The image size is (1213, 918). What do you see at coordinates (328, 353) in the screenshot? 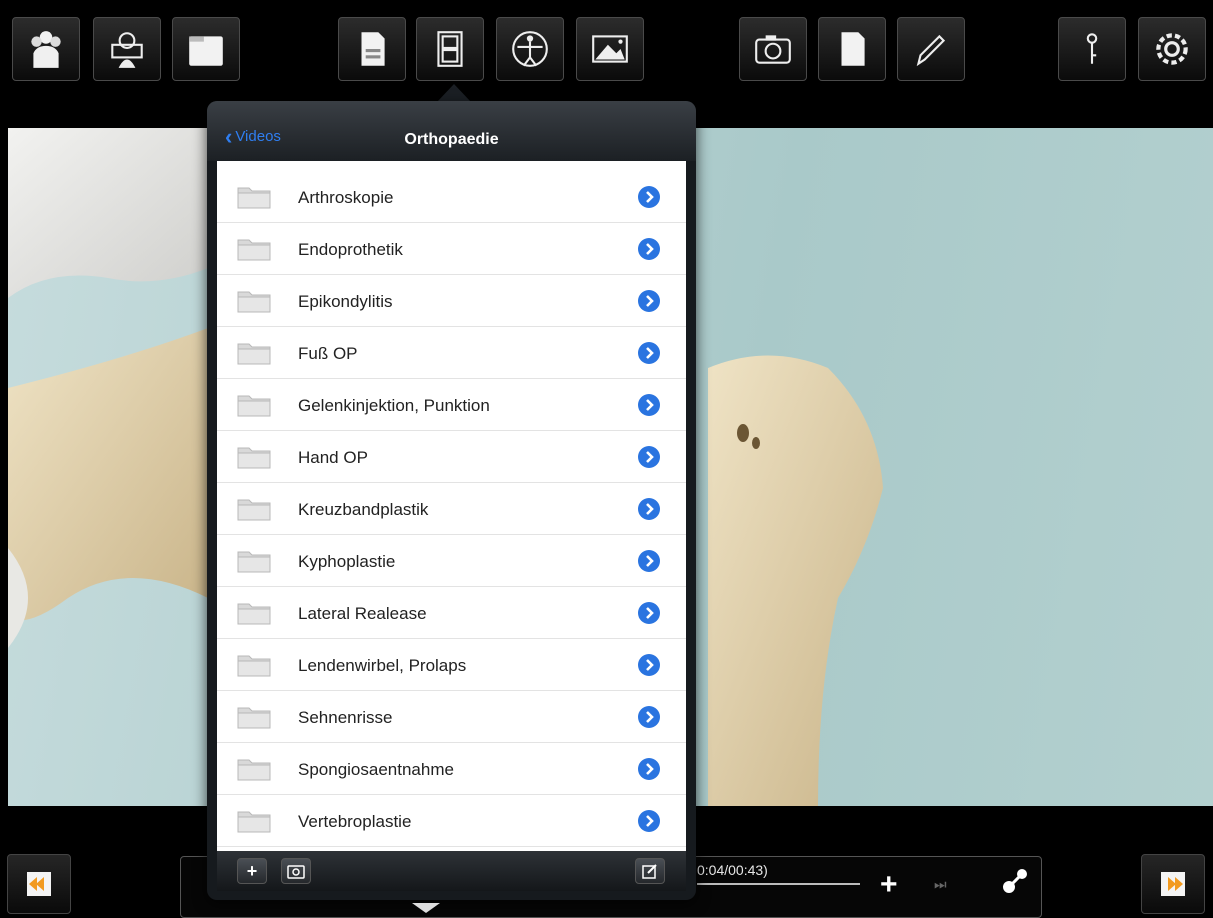
I see `list-item-label: Fuß OP` at bounding box center [328, 353].